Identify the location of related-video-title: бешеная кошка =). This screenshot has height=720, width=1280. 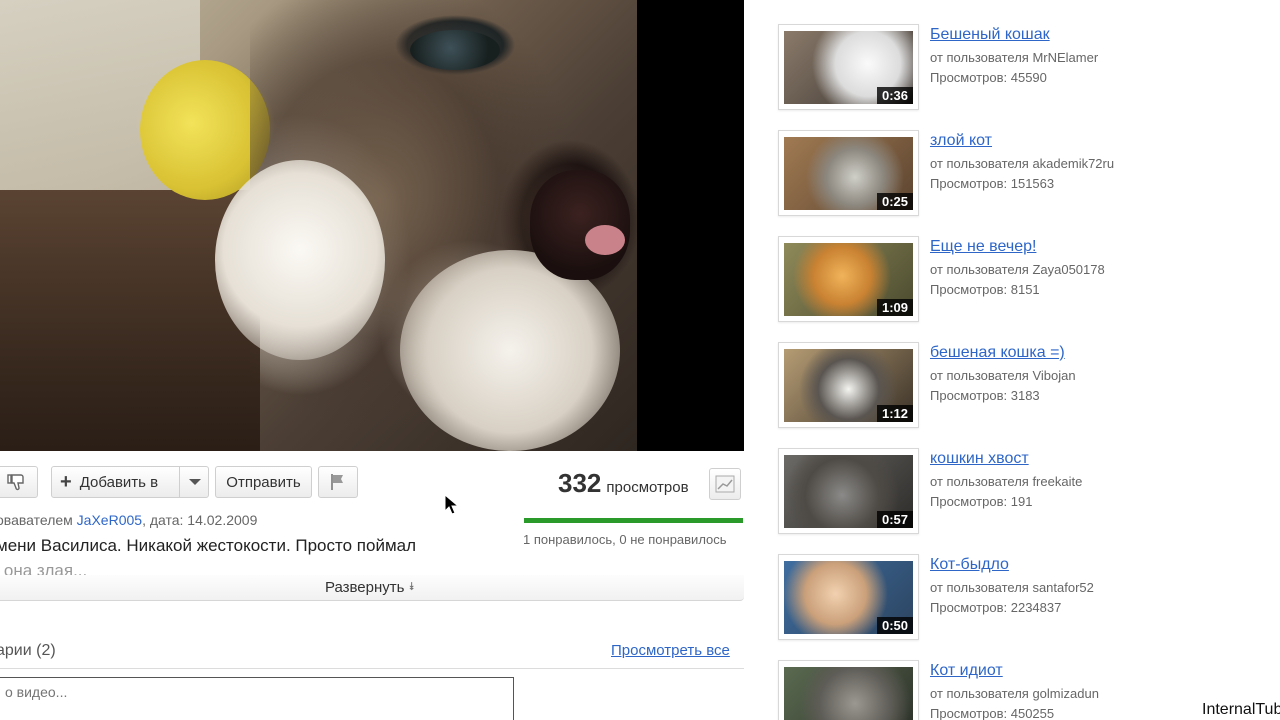
(997, 353).